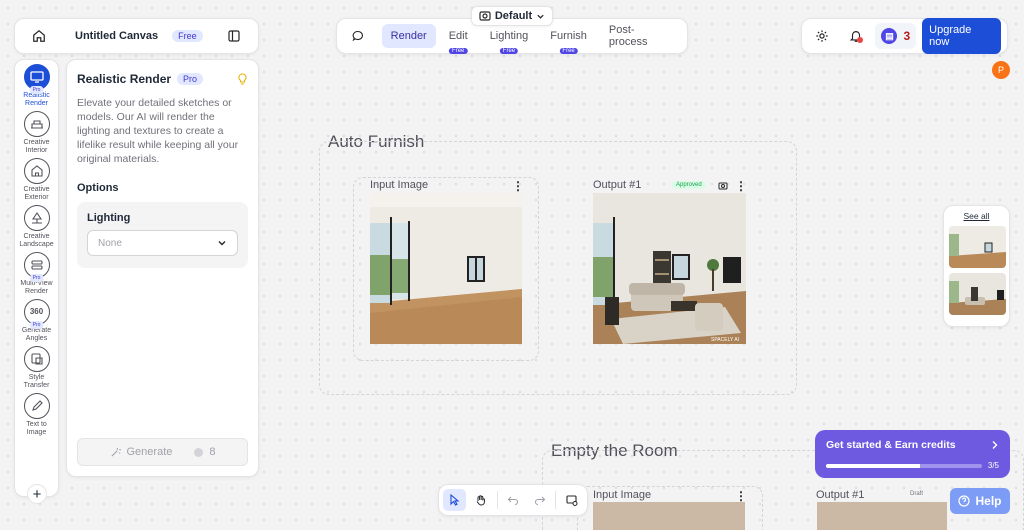 The image size is (1024, 530). What do you see at coordinates (36, 77) in the screenshot?
I see `render-icon` at bounding box center [36, 77].